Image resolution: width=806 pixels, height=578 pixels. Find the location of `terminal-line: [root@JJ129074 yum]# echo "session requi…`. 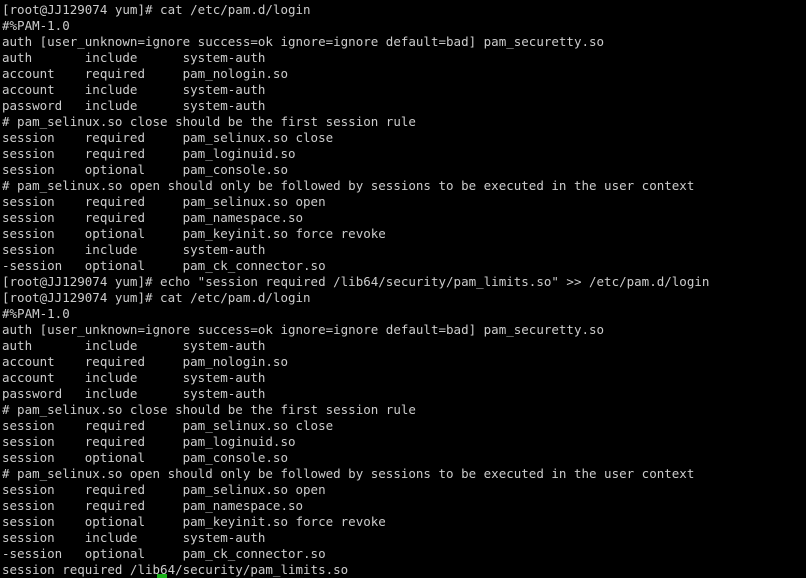

terminal-line: [root@JJ129074 yum]# echo "session requi… is located at coordinates (356, 281).